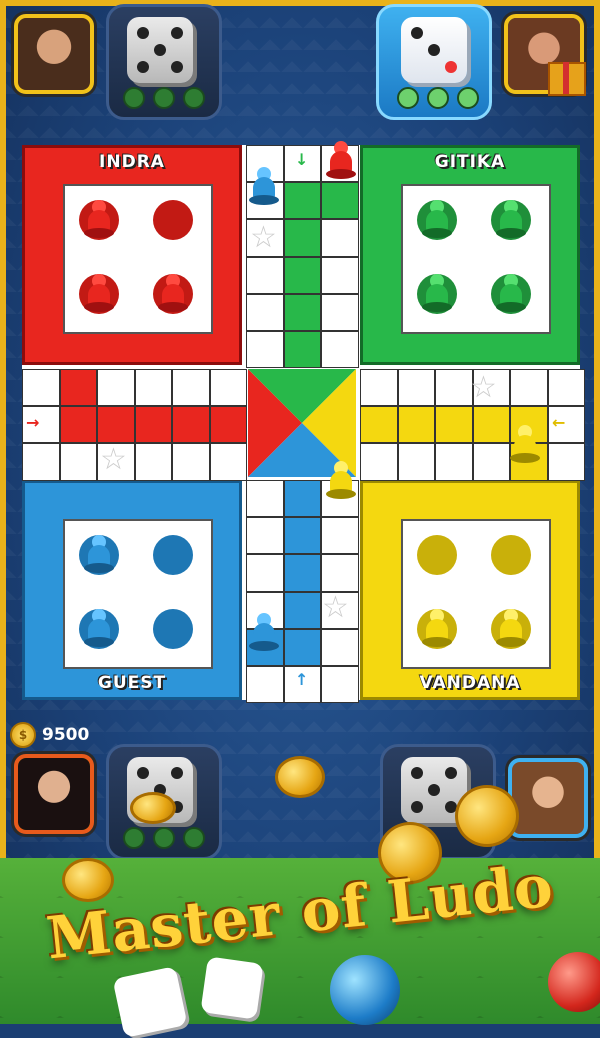 The height and width of the screenshot is (1038, 600). What do you see at coordinates (132, 683) in the screenshot?
I see `player-name-guest: GUEST` at bounding box center [132, 683].